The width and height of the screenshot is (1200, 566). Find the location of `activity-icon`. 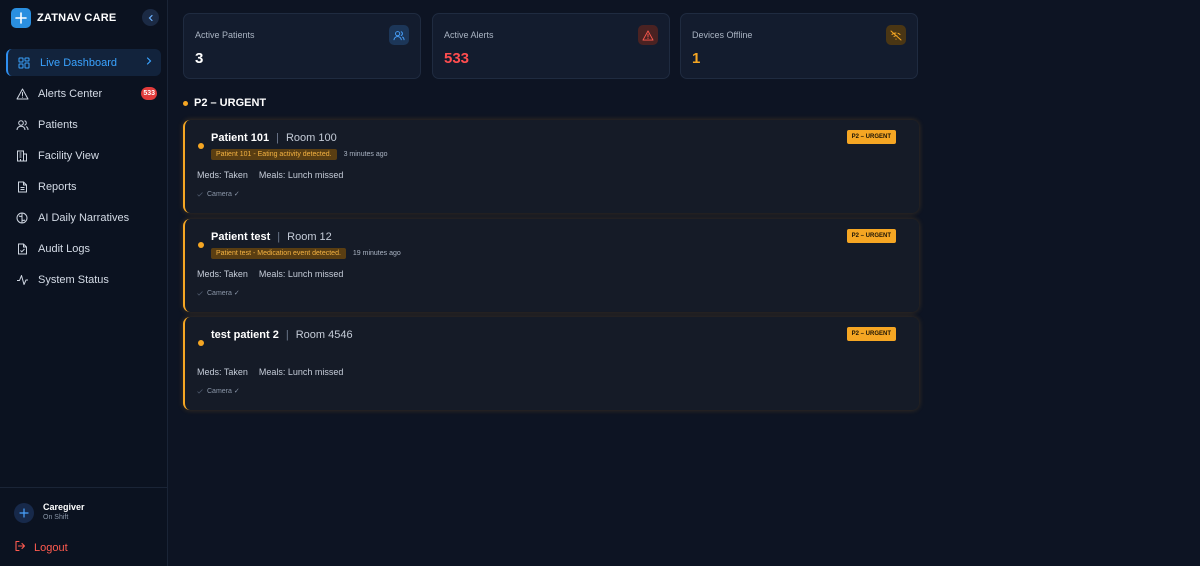

activity-icon is located at coordinates (22, 280).